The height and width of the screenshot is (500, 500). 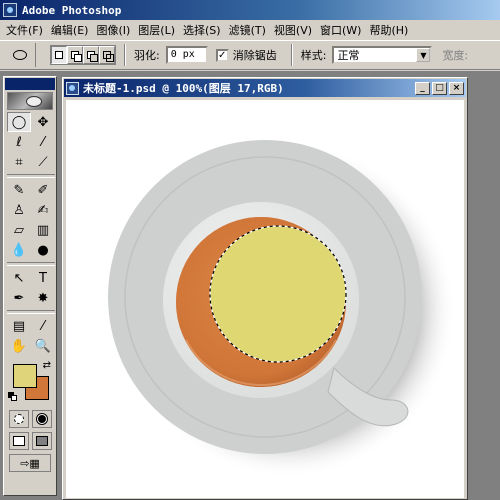 I want to click on magic-wand-tool-icon: ⁄, so click(x=43, y=142).